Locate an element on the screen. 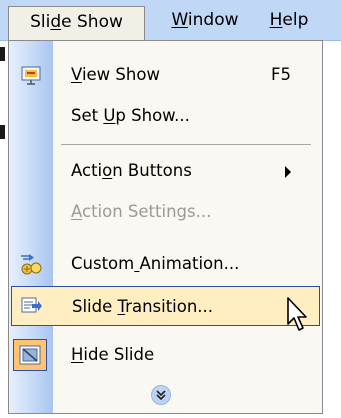 The image size is (341, 418). menu-item-label: View Show is located at coordinates (115, 74).